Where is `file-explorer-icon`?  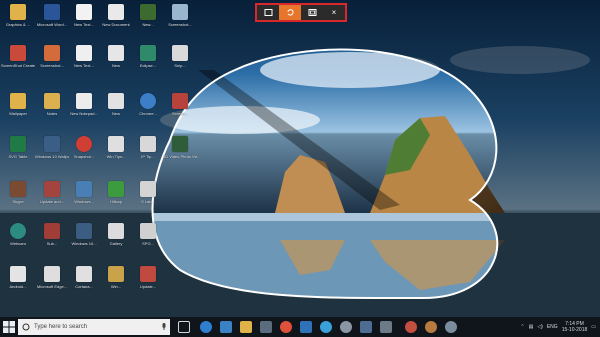 file-explorer-icon is located at coordinates (246, 327).